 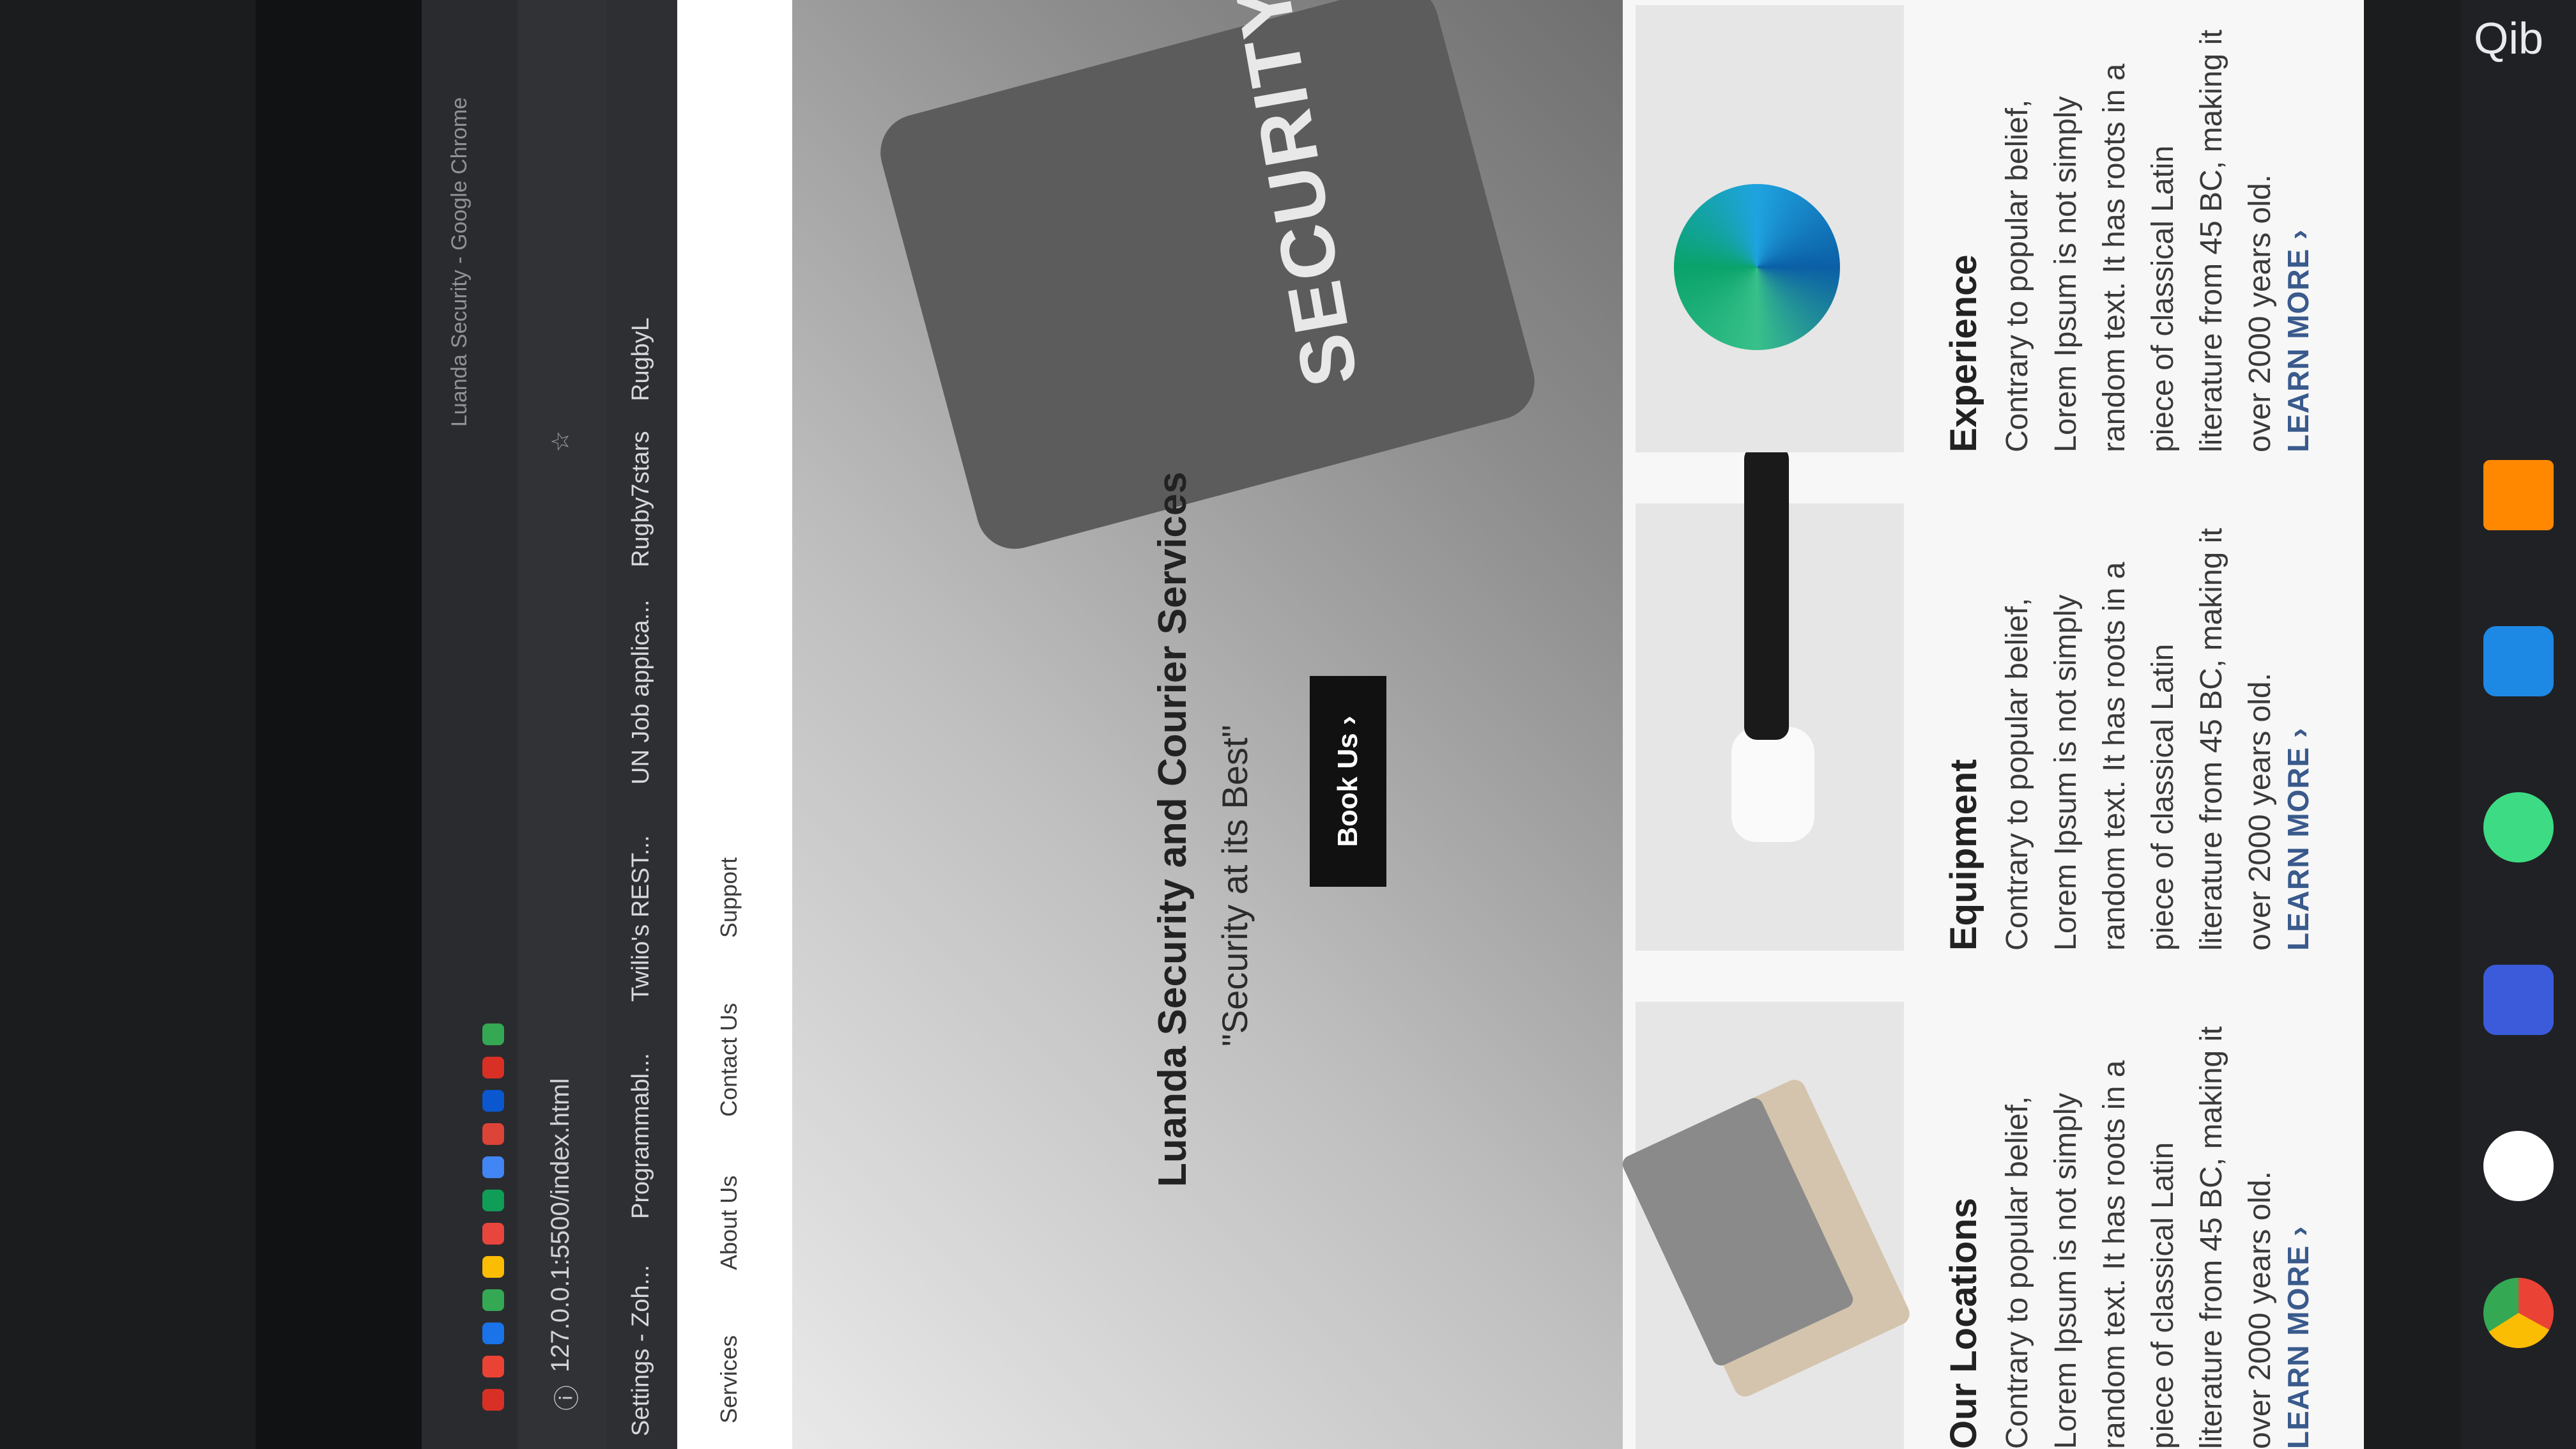 I want to click on card-title: Experience, so click(x=1963, y=353).